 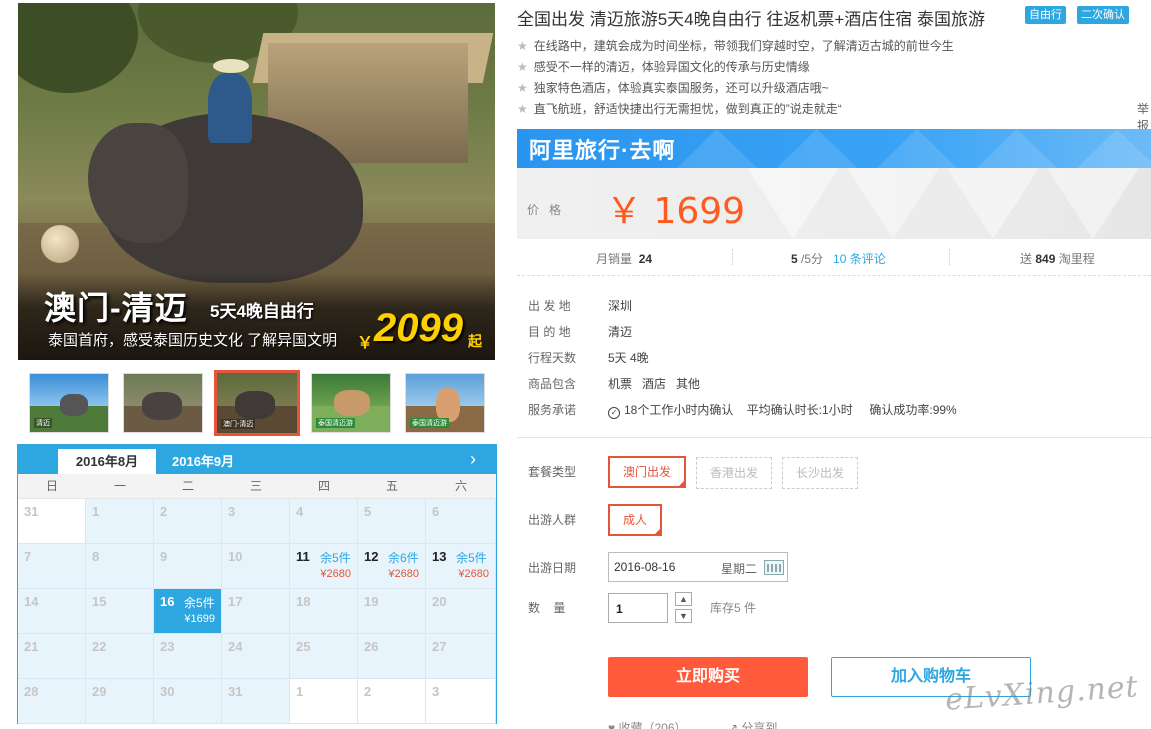 What do you see at coordinates (1103, 15) in the screenshot?
I see `badge-reconfirm: 二次确认` at bounding box center [1103, 15].